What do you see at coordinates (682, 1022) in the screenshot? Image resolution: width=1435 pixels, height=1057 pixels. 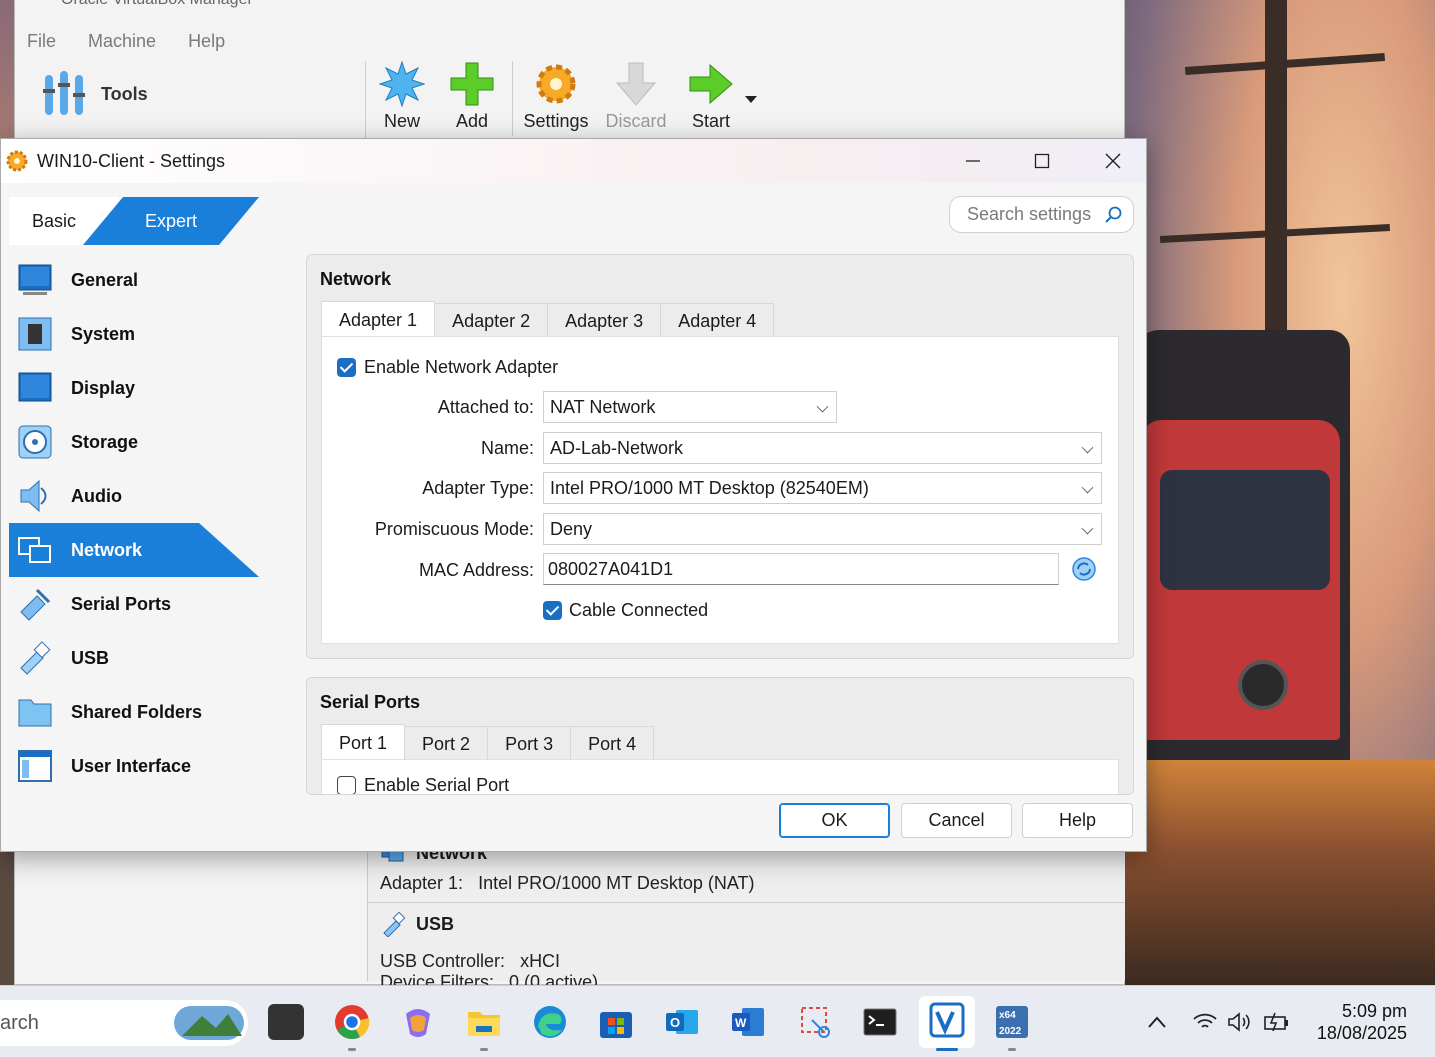 I see `outlook-icon: O` at bounding box center [682, 1022].